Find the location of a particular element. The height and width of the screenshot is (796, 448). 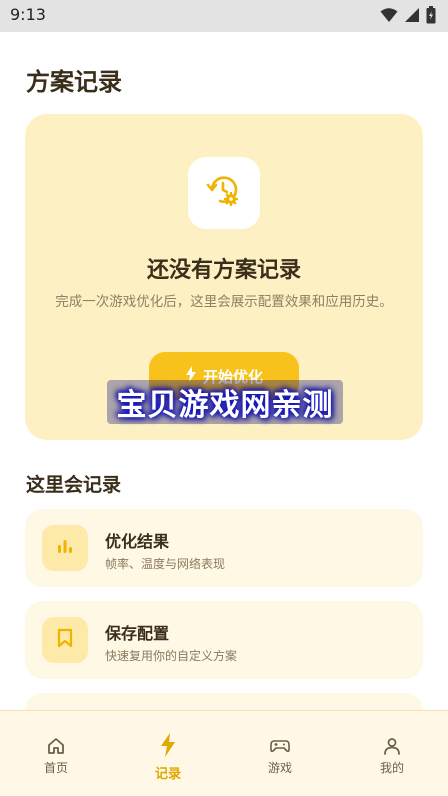

clock-gear-icon is located at coordinates (224, 193).